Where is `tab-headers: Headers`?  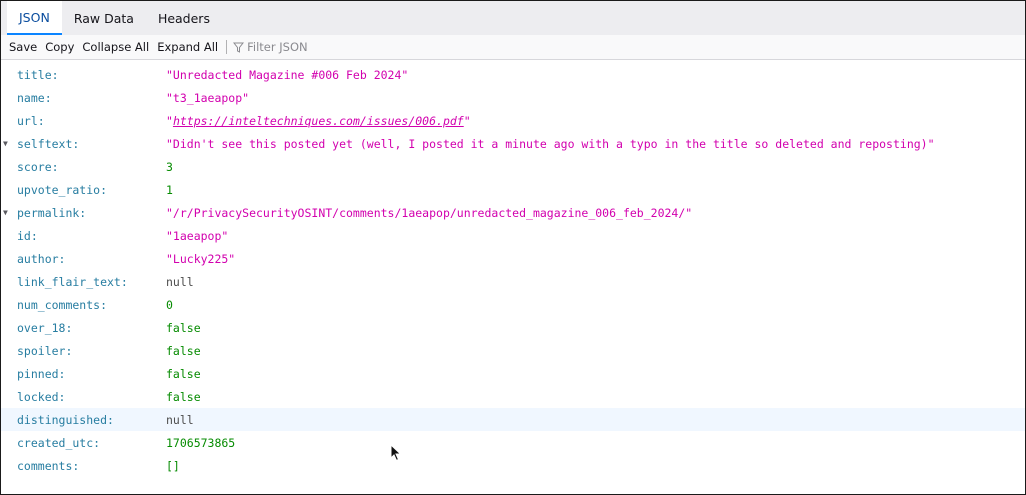
tab-headers: Headers is located at coordinates (184, 18).